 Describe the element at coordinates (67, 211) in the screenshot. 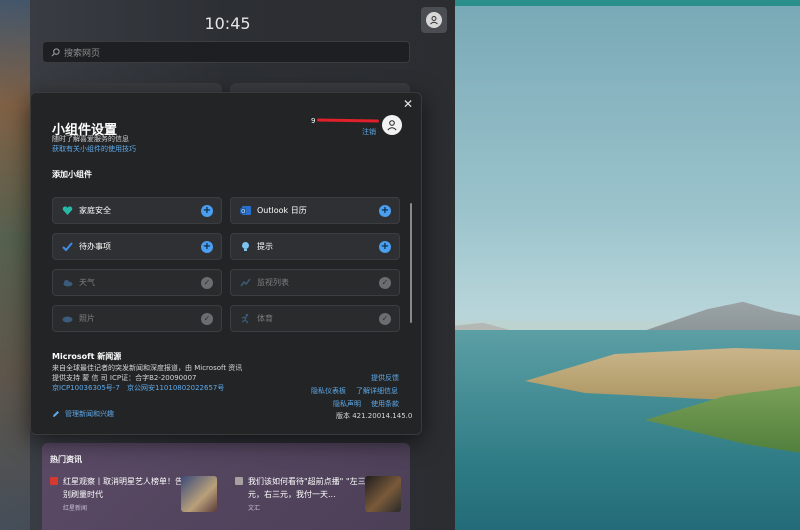

I see `family-safety-icon` at that location.